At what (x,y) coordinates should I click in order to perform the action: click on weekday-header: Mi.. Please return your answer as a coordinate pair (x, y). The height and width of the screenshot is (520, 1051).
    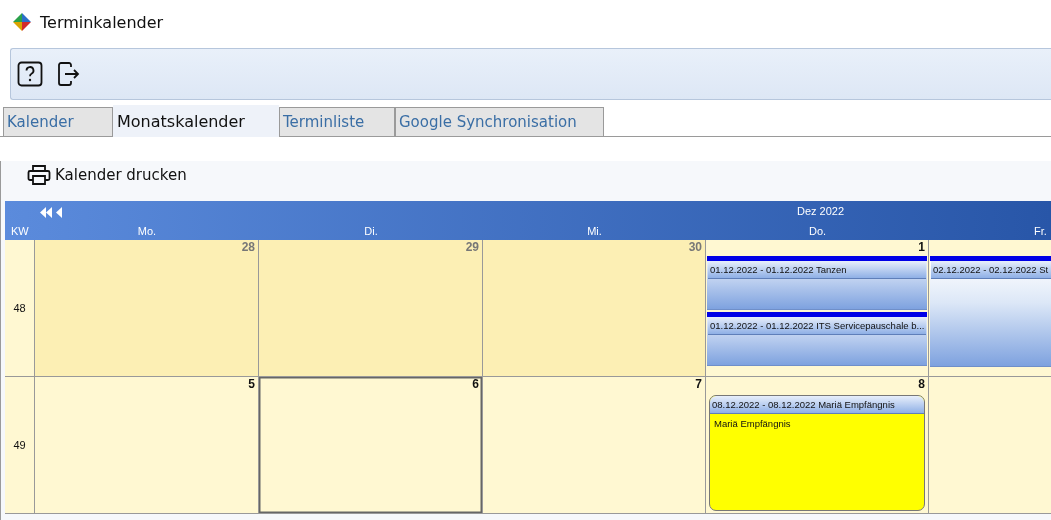
    Looking at the image, I should click on (594, 231).